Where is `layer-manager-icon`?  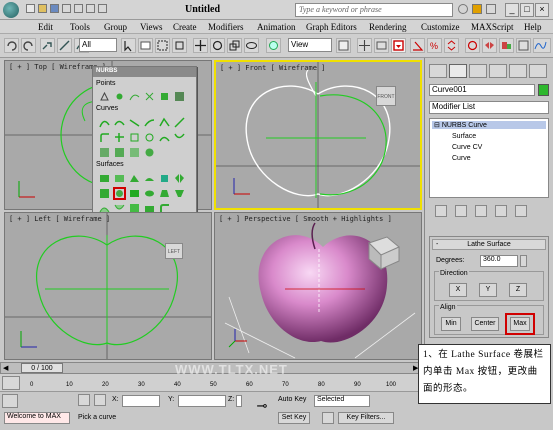
layer-manager-icon is located at coordinates (523, 45).